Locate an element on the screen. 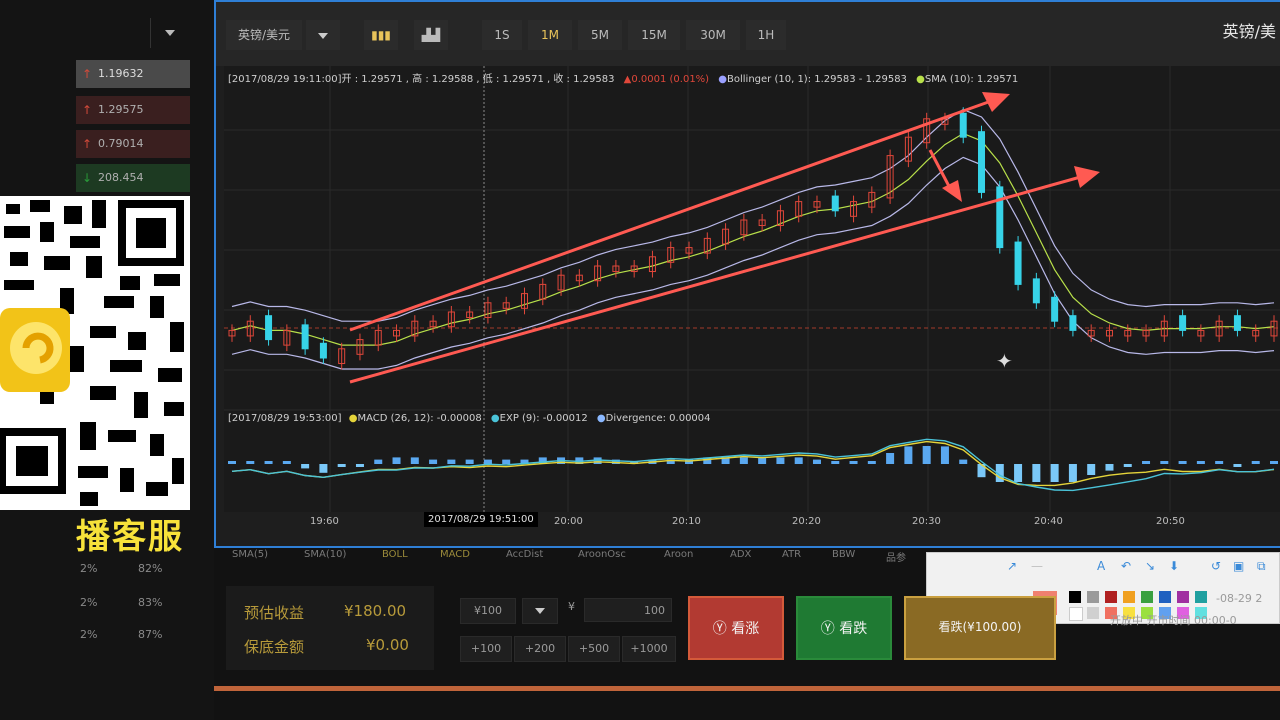 The width and height of the screenshot is (1280, 720). x-tick: 20:50 is located at coordinates (1170, 521).